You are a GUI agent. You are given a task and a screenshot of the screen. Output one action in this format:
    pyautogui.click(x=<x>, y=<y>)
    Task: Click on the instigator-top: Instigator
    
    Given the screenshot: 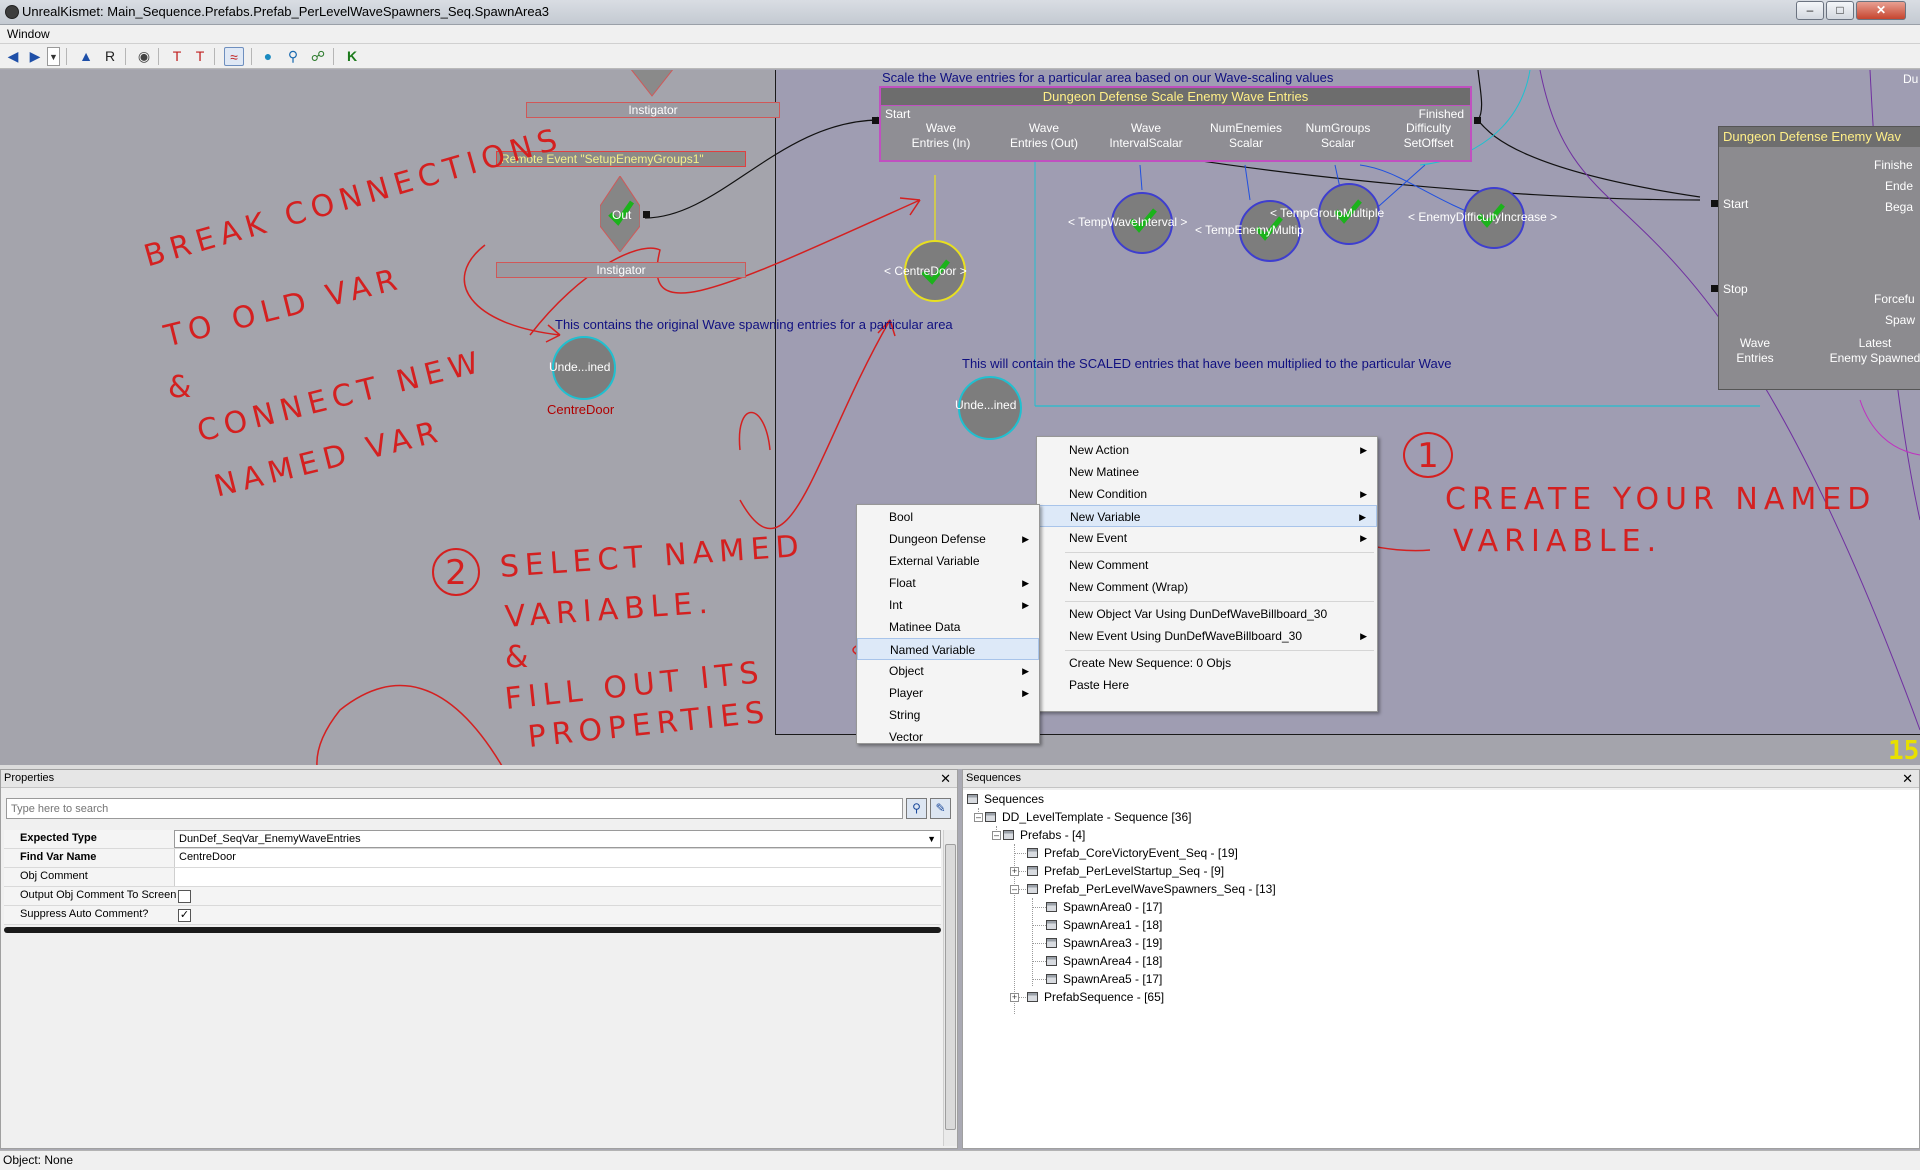 What is the action you would take?
    pyautogui.click(x=653, y=110)
    